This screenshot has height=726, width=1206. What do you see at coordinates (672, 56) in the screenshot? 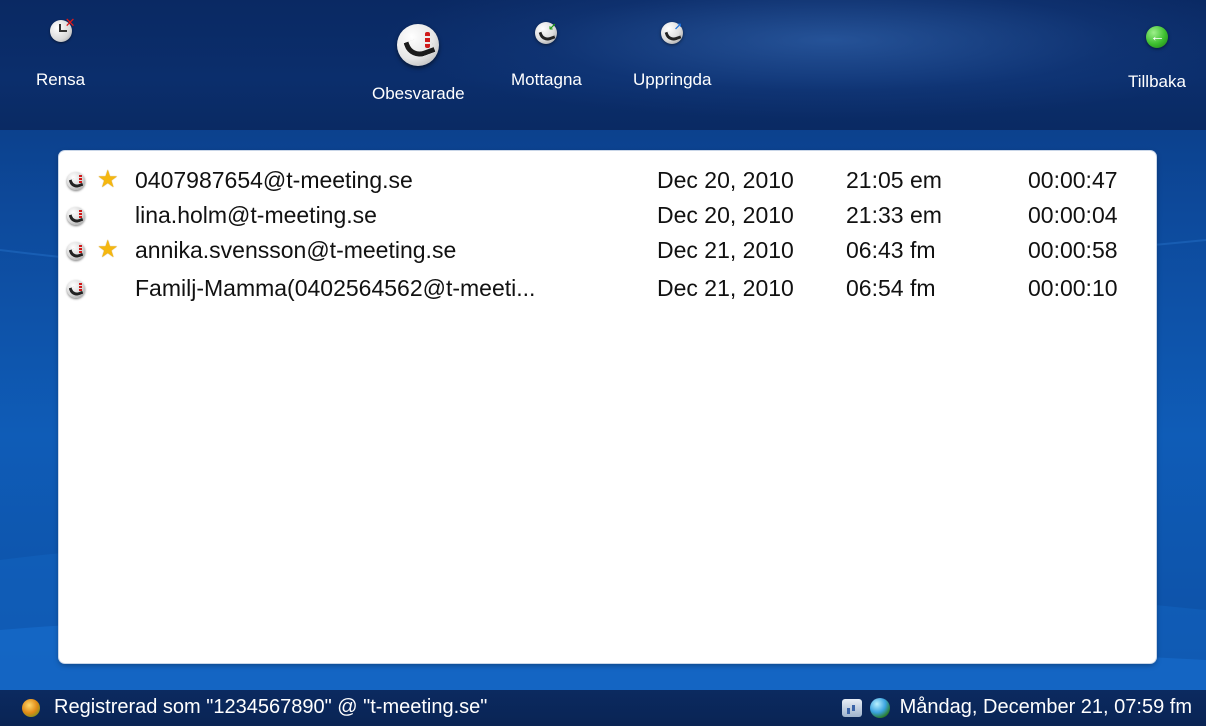
I see `dialed-calls-button: ↗ Uppringda` at bounding box center [672, 56].